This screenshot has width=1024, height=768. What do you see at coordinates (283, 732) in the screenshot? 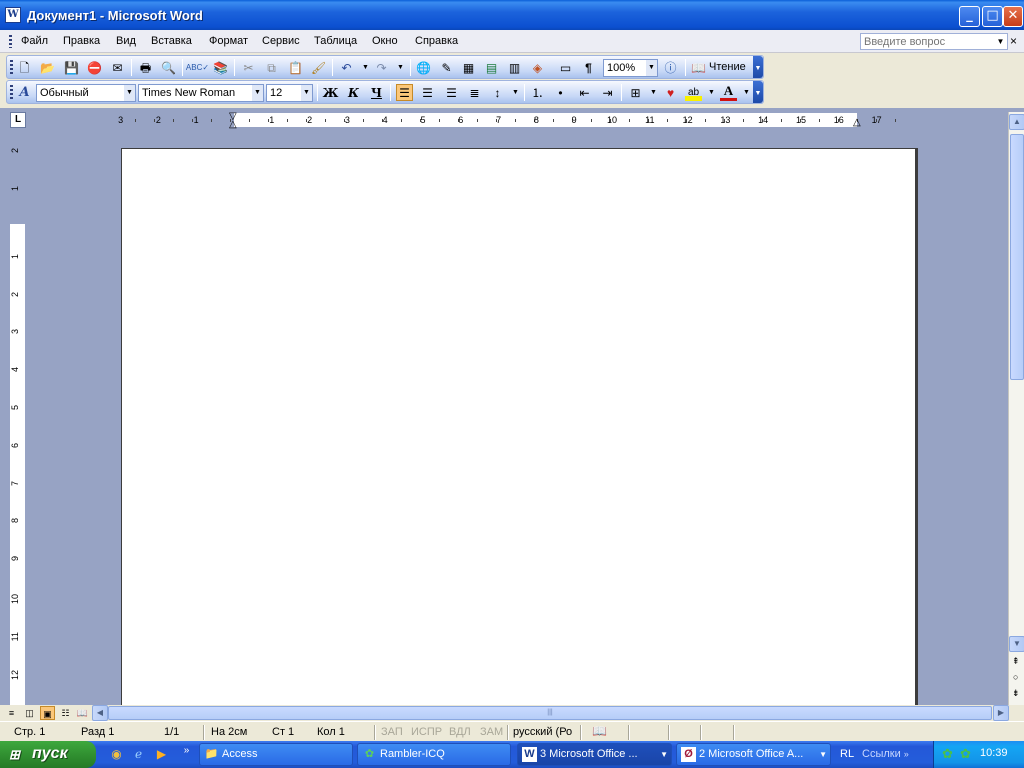
I see `status-line: Ст 1` at bounding box center [283, 732].